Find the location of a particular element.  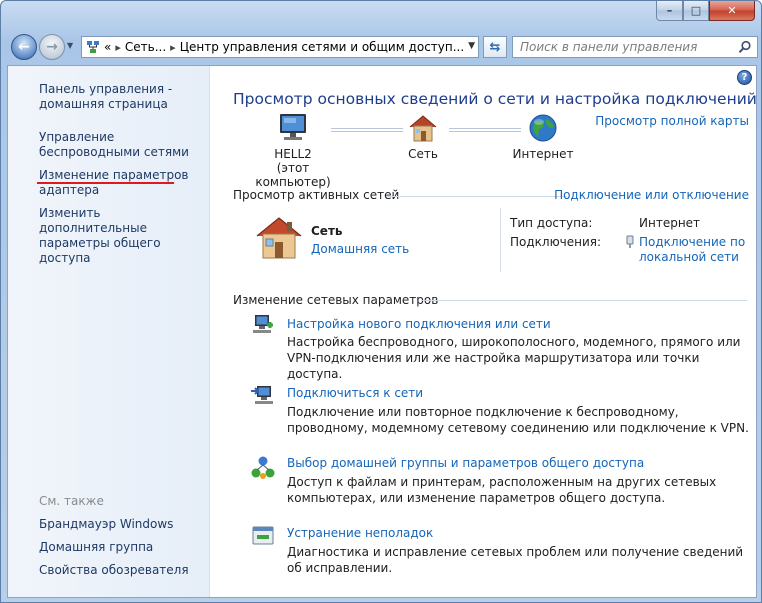

computer-icon is located at coordinates (293, 127).